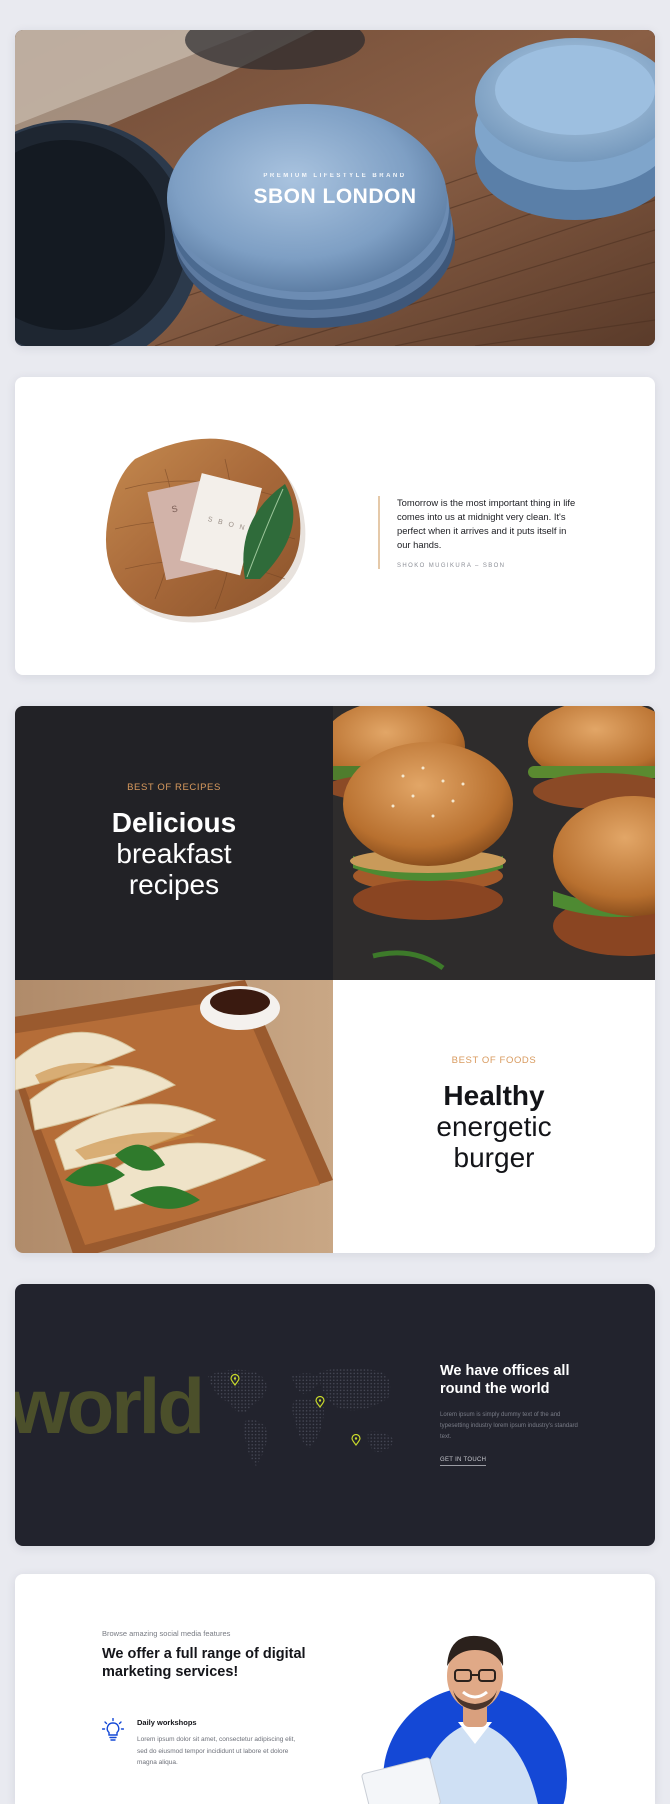 This screenshot has height=1804, width=670. Describe the element at coordinates (205, 530) in the screenshot. I see `business-cards-on-wood-board-photo: S S B O N` at that location.